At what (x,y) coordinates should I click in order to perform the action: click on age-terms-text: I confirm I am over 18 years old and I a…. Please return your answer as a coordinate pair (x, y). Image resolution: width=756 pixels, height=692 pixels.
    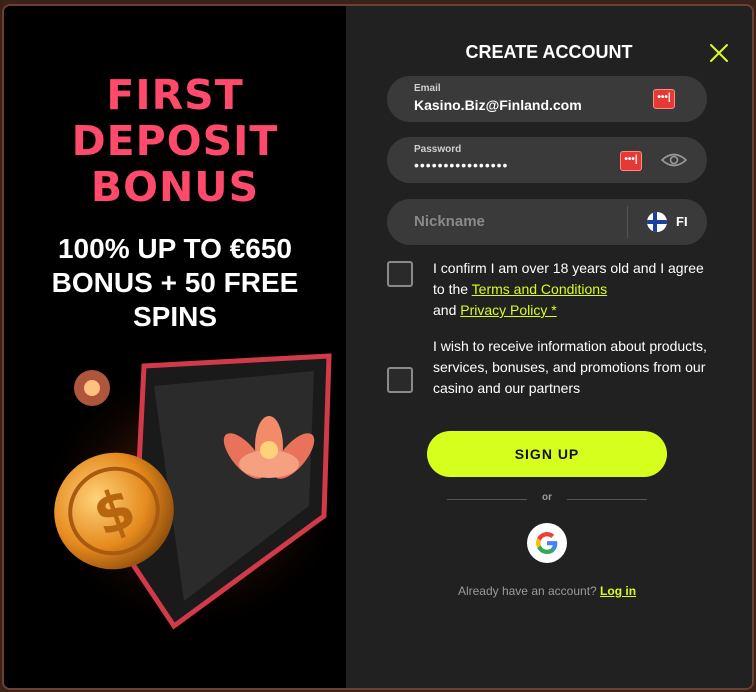
    Looking at the image, I should click on (570, 289).